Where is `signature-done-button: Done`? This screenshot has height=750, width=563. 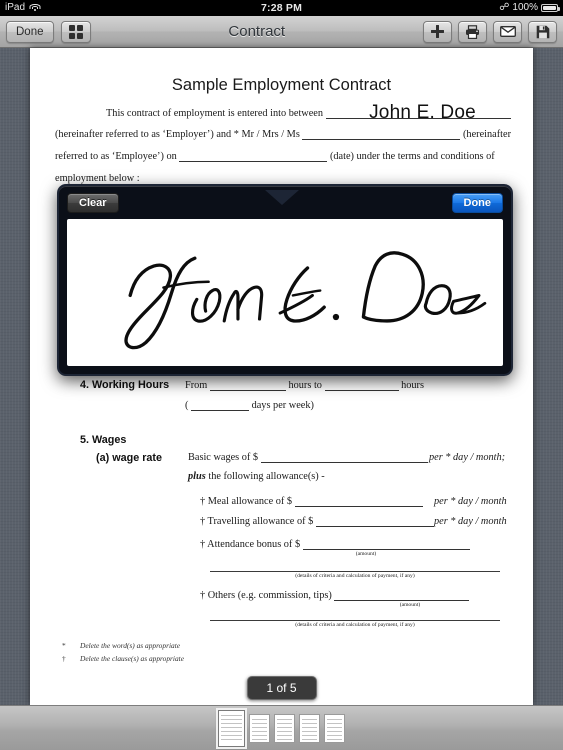
signature-done-button: Done is located at coordinates (477, 202).